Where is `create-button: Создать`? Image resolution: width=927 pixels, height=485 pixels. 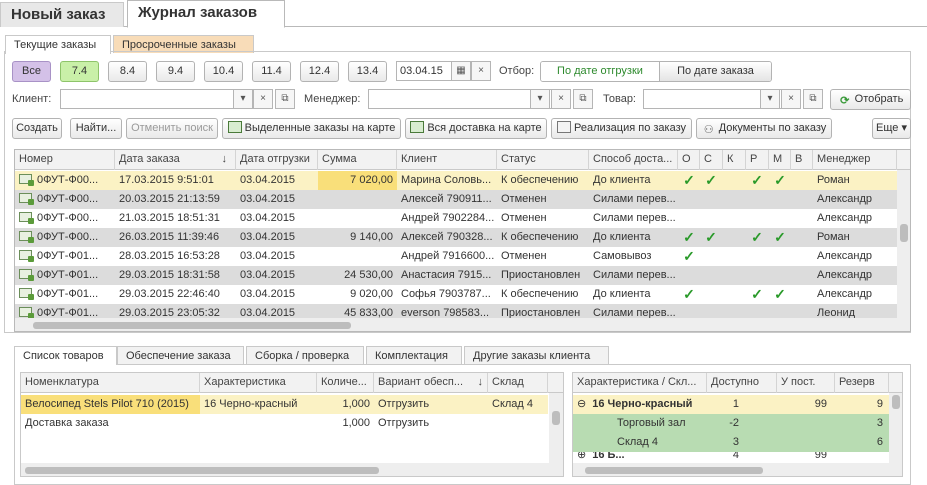
create-button: Создать is located at coordinates (37, 128).